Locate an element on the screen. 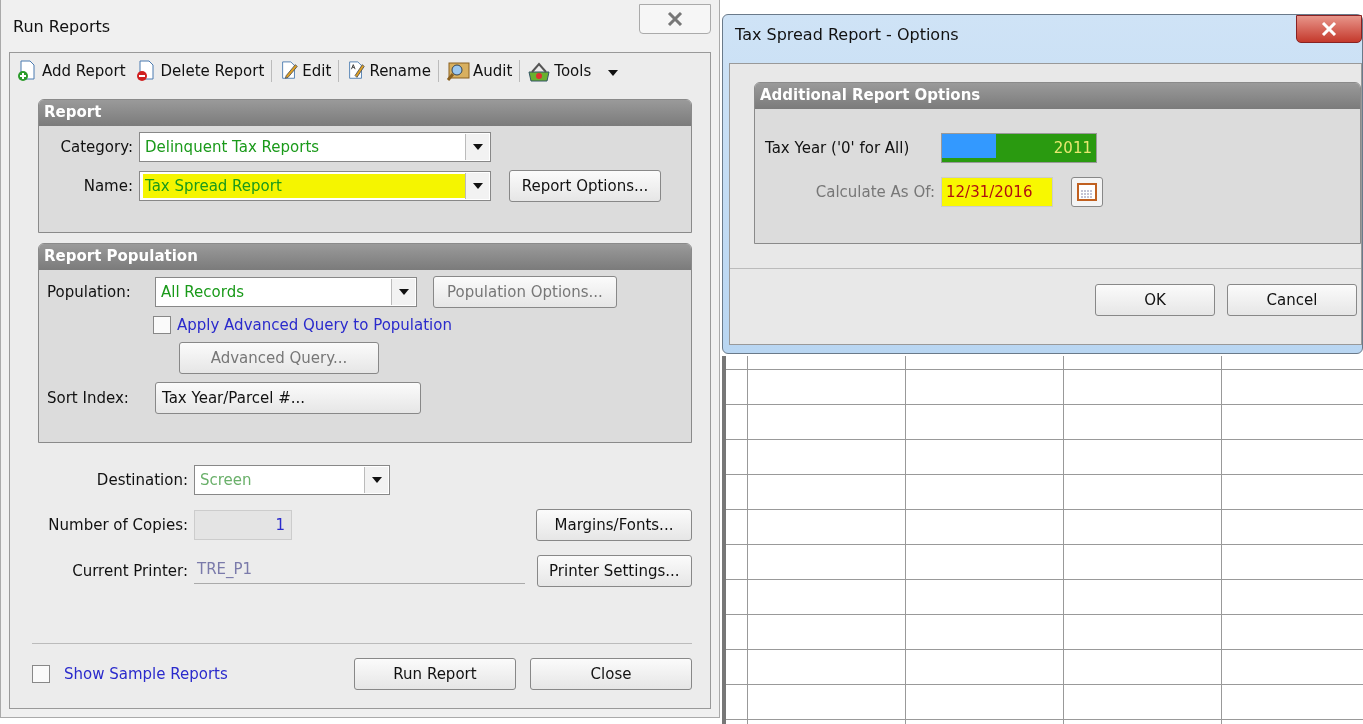 Image resolution: width=1363 pixels, height=724 pixels. calendar-icon is located at coordinates (1087, 192).